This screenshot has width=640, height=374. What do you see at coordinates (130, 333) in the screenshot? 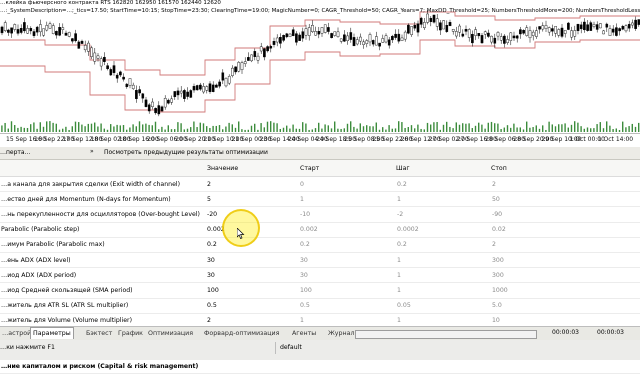
I see `tab-item: График` at bounding box center [130, 333].